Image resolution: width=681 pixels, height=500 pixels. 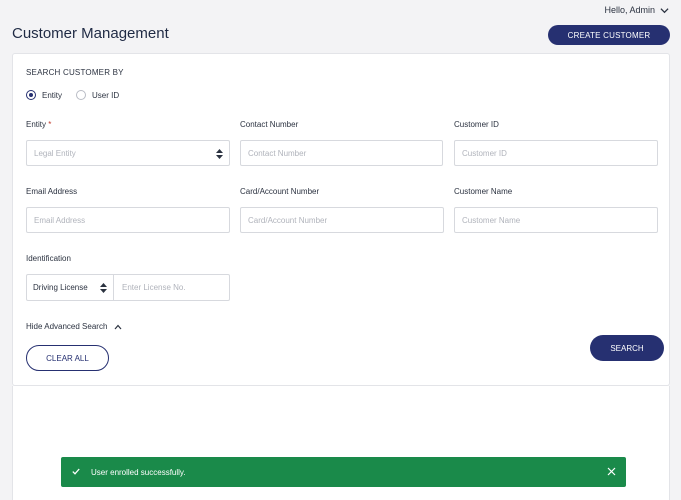 I want to click on identification-group: Driving License, so click(x=128, y=287).